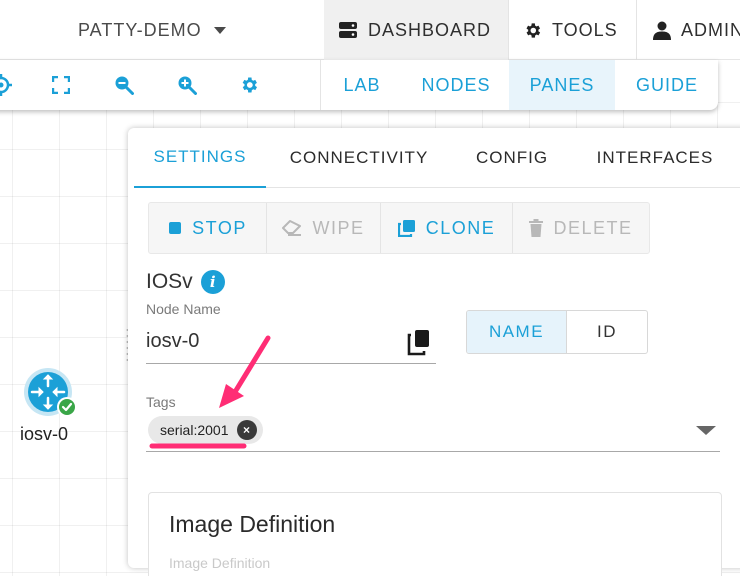 The width and height of the screenshot is (740, 576). What do you see at coordinates (169, 281) in the screenshot?
I see `node-definition-label: IOSv` at bounding box center [169, 281].